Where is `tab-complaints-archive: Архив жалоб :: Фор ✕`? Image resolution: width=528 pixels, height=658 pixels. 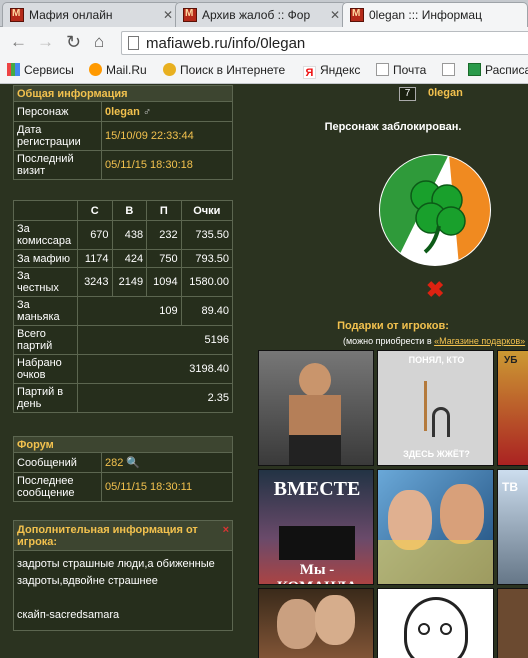
tab-complaints-archive: Архив жалоб :: Фор ✕ is located at coordinates (261, 14).